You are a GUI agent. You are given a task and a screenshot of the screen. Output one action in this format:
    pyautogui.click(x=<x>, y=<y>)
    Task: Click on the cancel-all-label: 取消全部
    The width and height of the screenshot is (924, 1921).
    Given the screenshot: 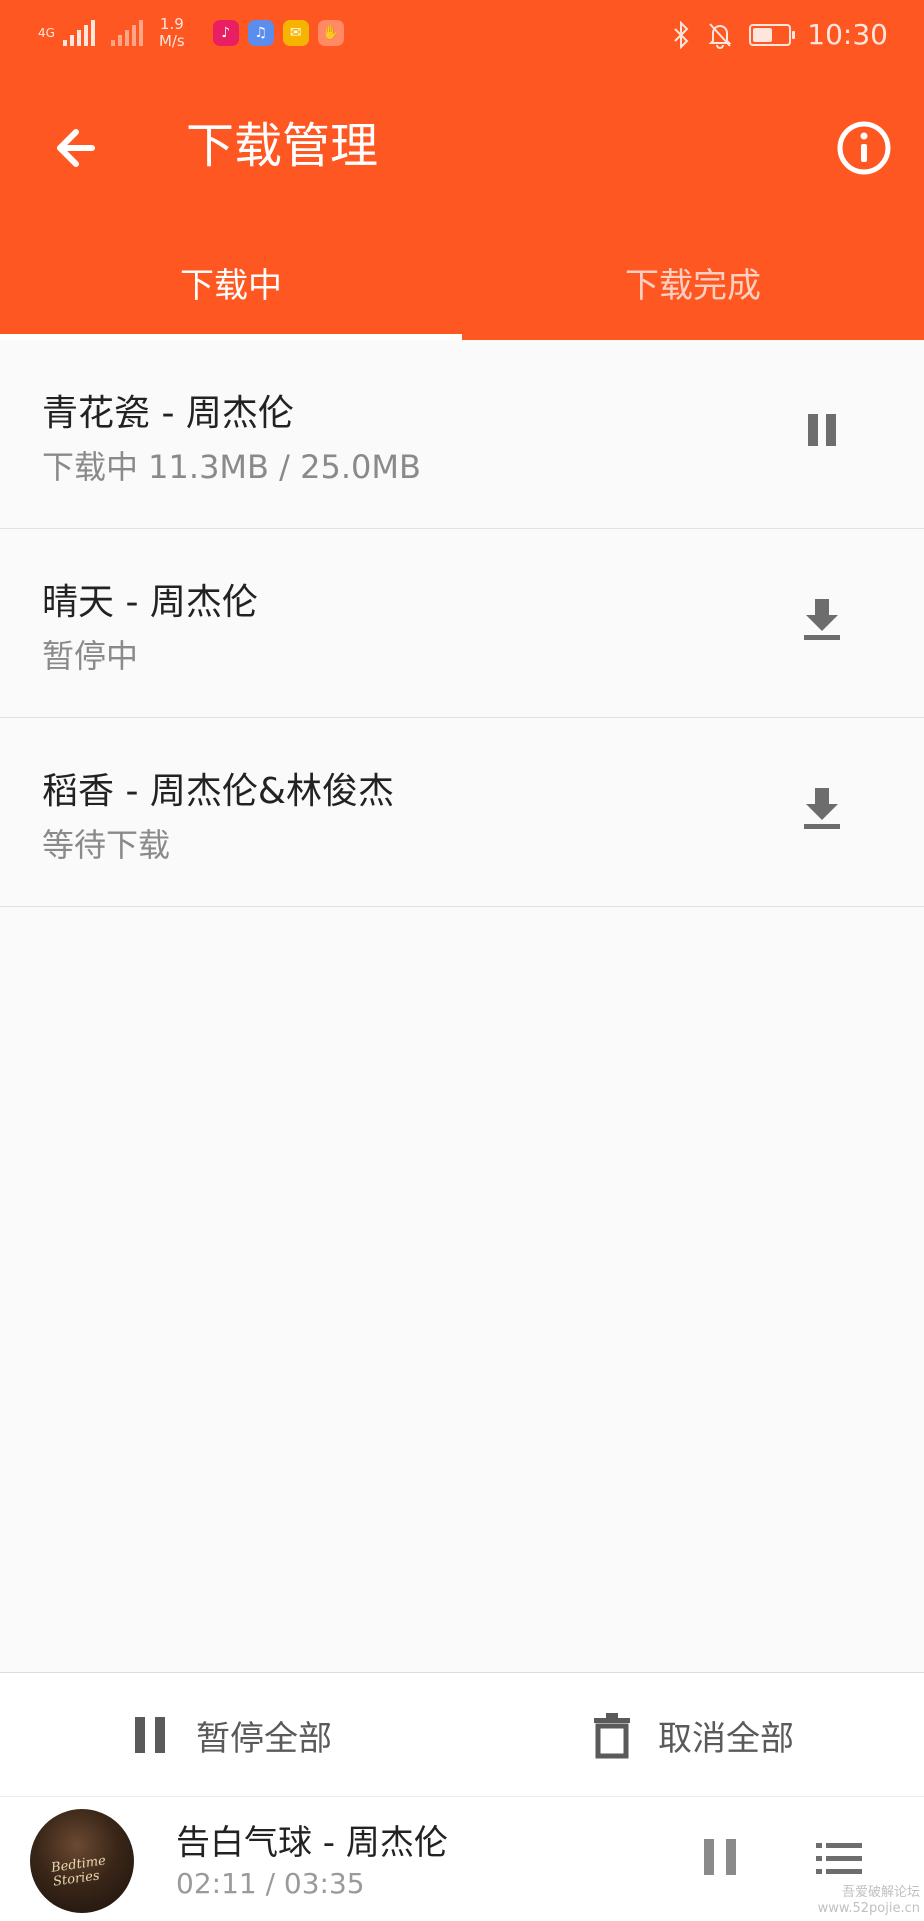 What is the action you would take?
    pyautogui.click(x=726, y=1738)
    